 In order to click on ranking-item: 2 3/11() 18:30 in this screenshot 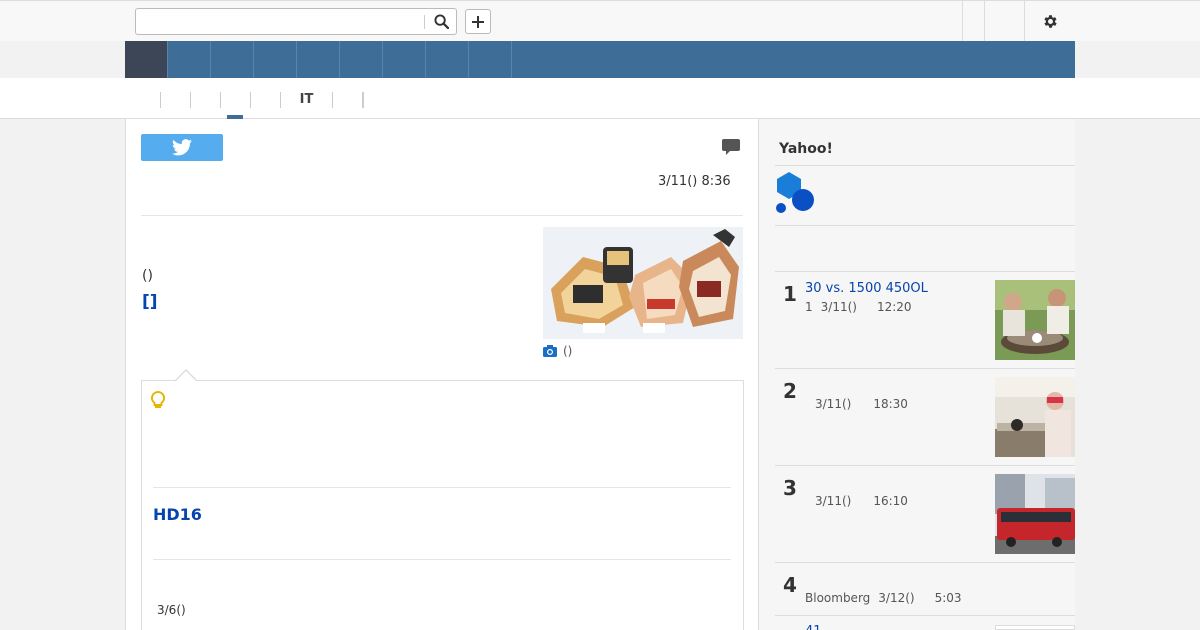, I will do `click(925, 417)`.